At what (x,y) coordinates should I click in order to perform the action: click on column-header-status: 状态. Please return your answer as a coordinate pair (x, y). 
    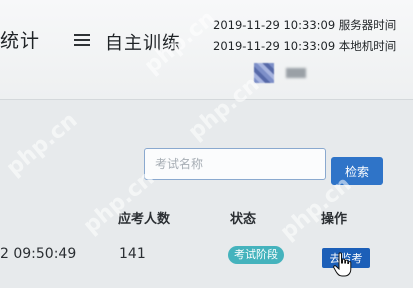
    Looking at the image, I should click on (243, 219).